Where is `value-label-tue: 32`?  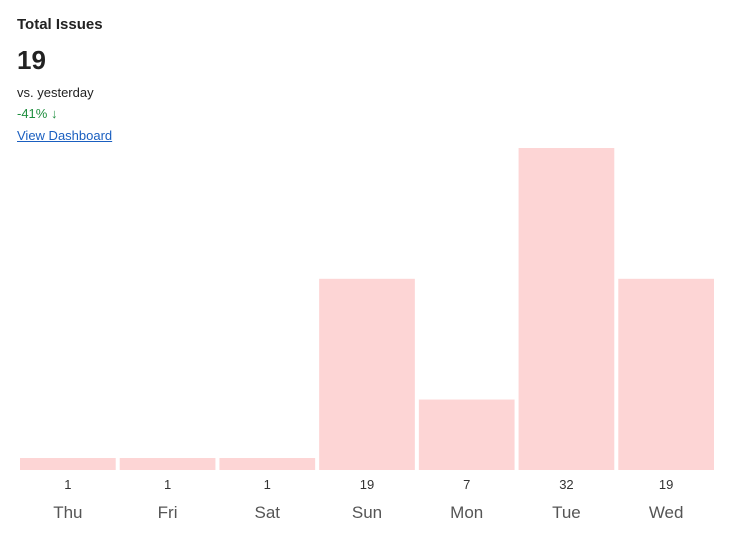
value-label-tue: 32 is located at coordinates (566, 484).